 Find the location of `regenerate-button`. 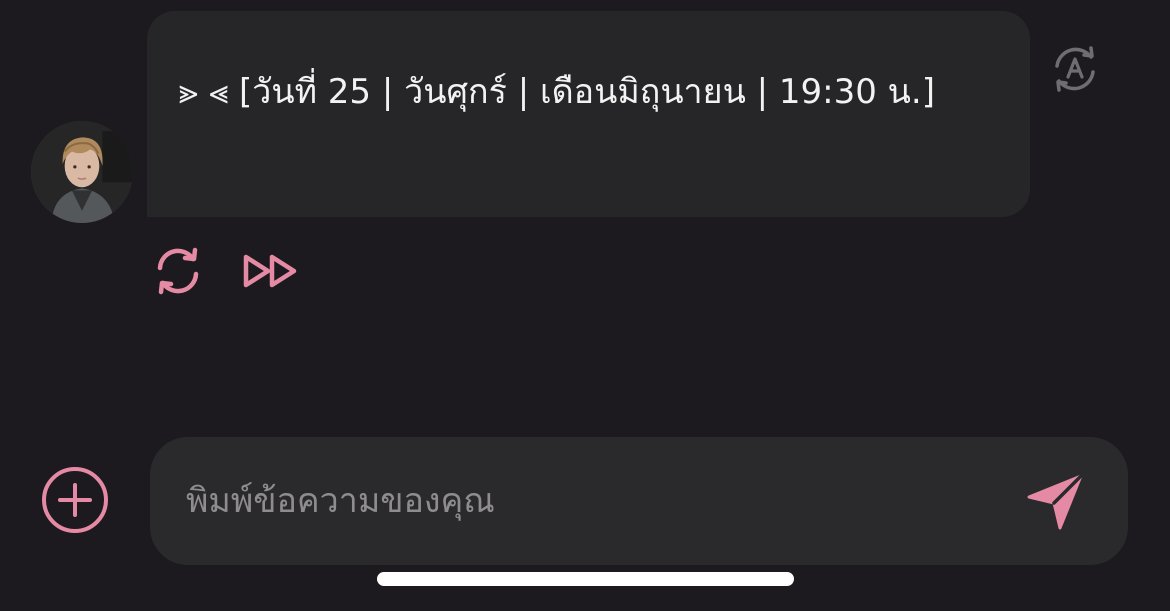

regenerate-button is located at coordinates (178, 271).